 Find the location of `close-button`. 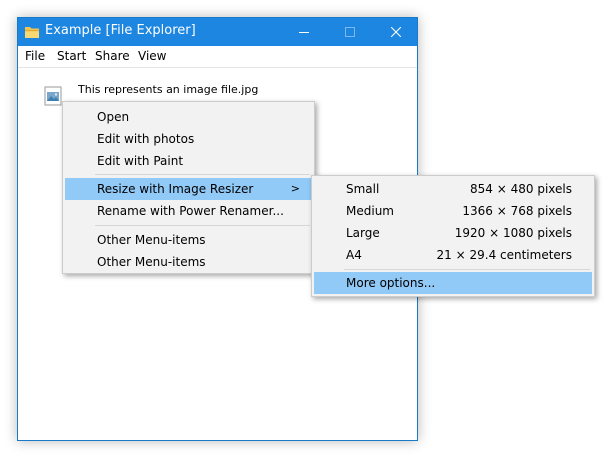

close-button is located at coordinates (396, 32).